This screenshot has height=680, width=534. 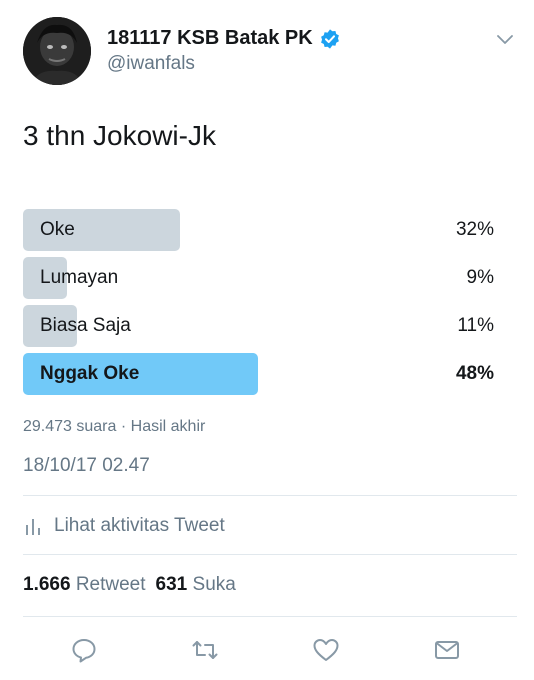 I want to click on retweet-stat: 1.666 Retweet, so click(x=84, y=584).